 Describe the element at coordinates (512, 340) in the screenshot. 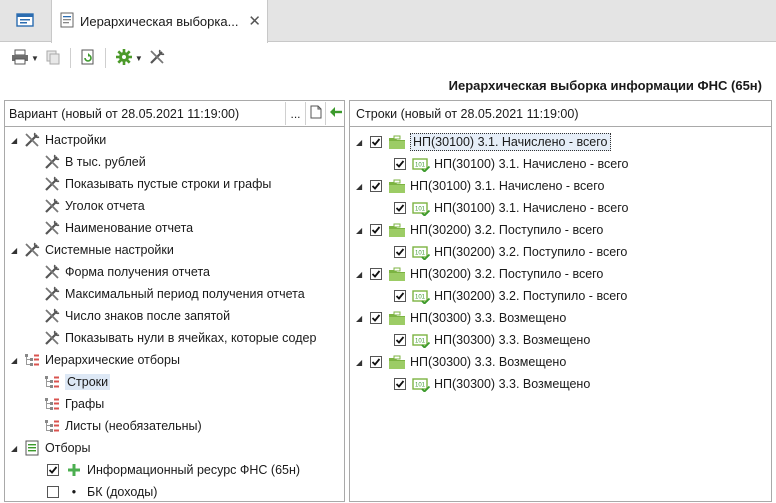

I see `row-label: НП(30300) 3.3. Возмещено` at that location.